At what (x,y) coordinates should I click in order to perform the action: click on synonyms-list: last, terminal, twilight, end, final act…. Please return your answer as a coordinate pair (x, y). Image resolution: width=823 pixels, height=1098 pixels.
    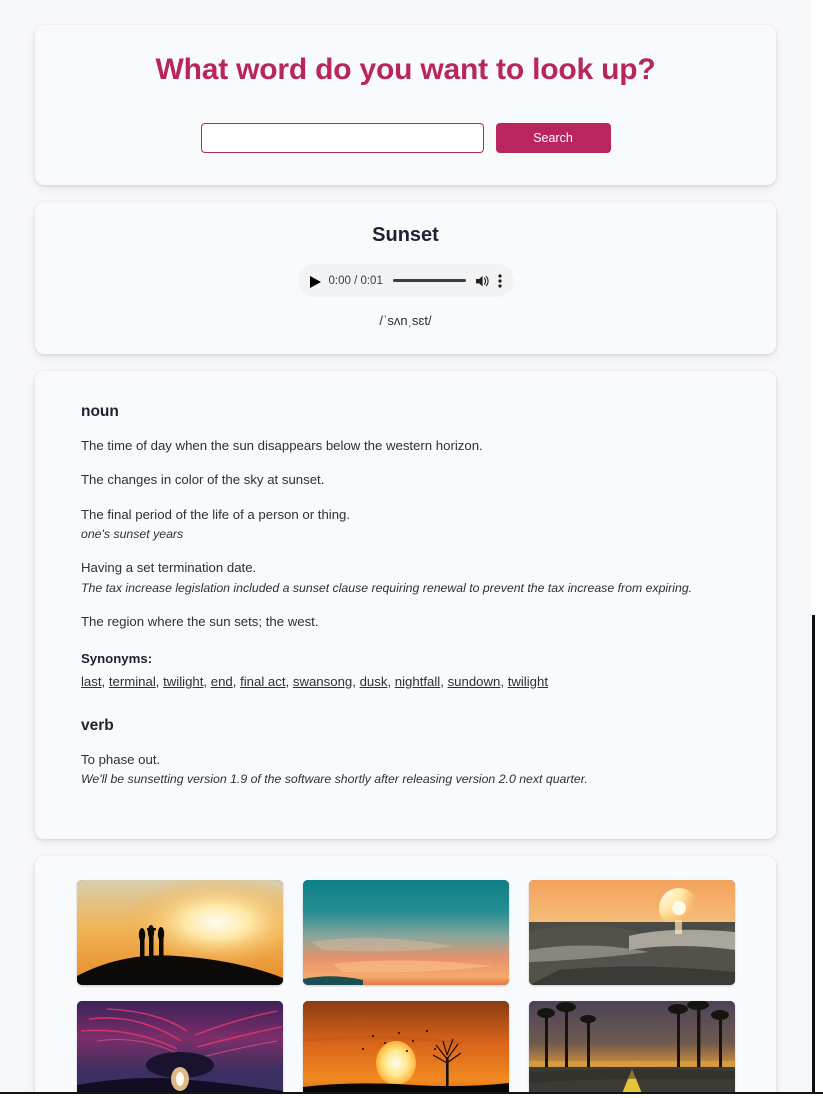
    Looking at the image, I should click on (314, 681).